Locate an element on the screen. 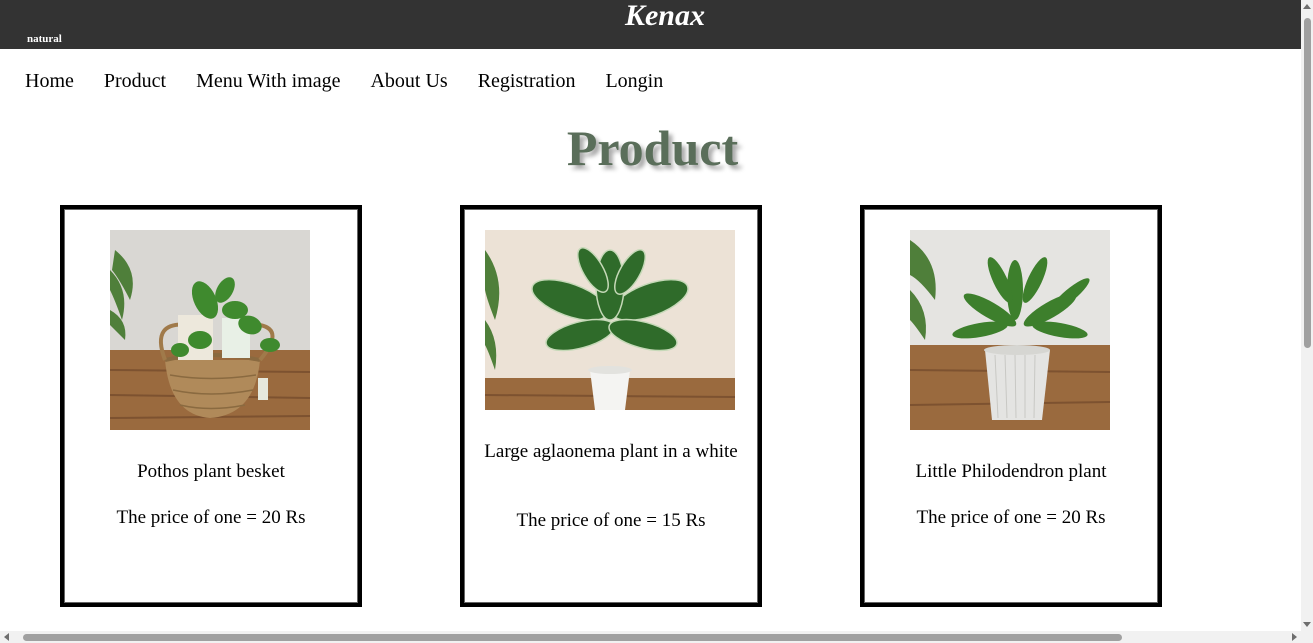  aglaonema-image is located at coordinates (610, 320).